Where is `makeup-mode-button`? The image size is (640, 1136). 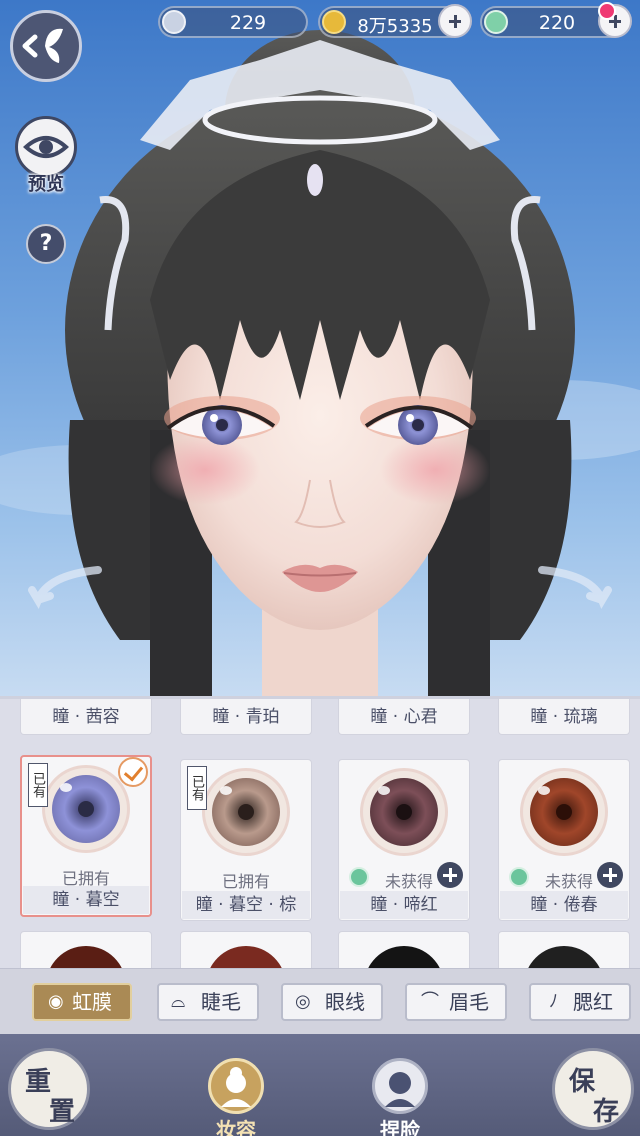
makeup-mode-button is located at coordinates (236, 1086).